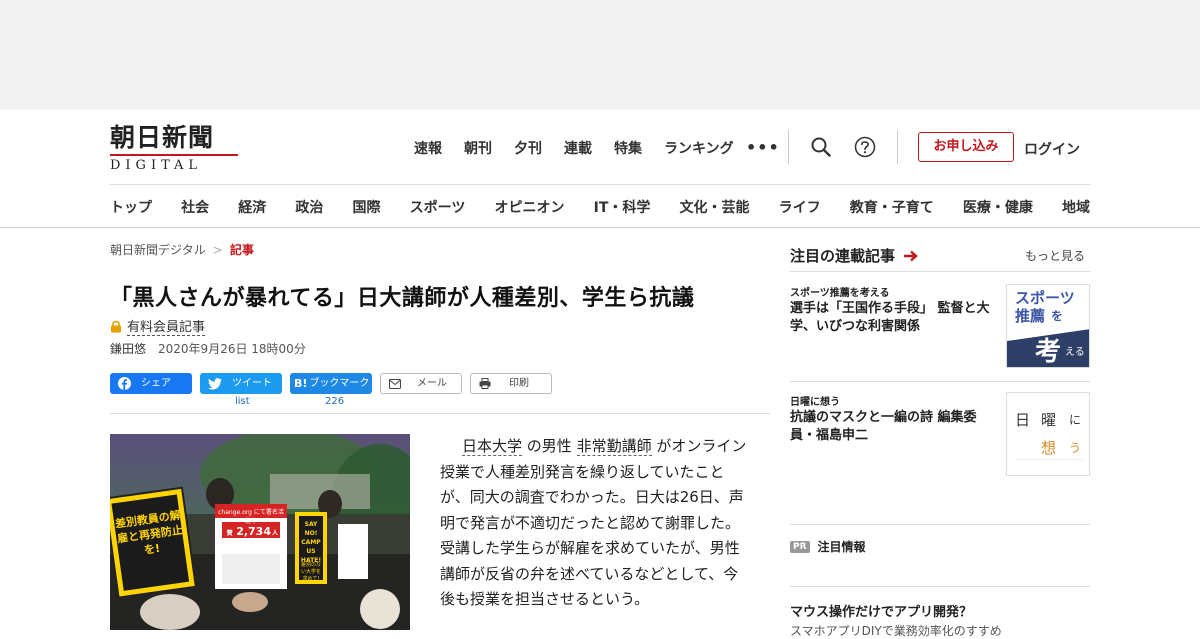 This screenshot has height=639, width=1200. I want to click on series-tag: スポーツ推薦を考える, so click(840, 291).